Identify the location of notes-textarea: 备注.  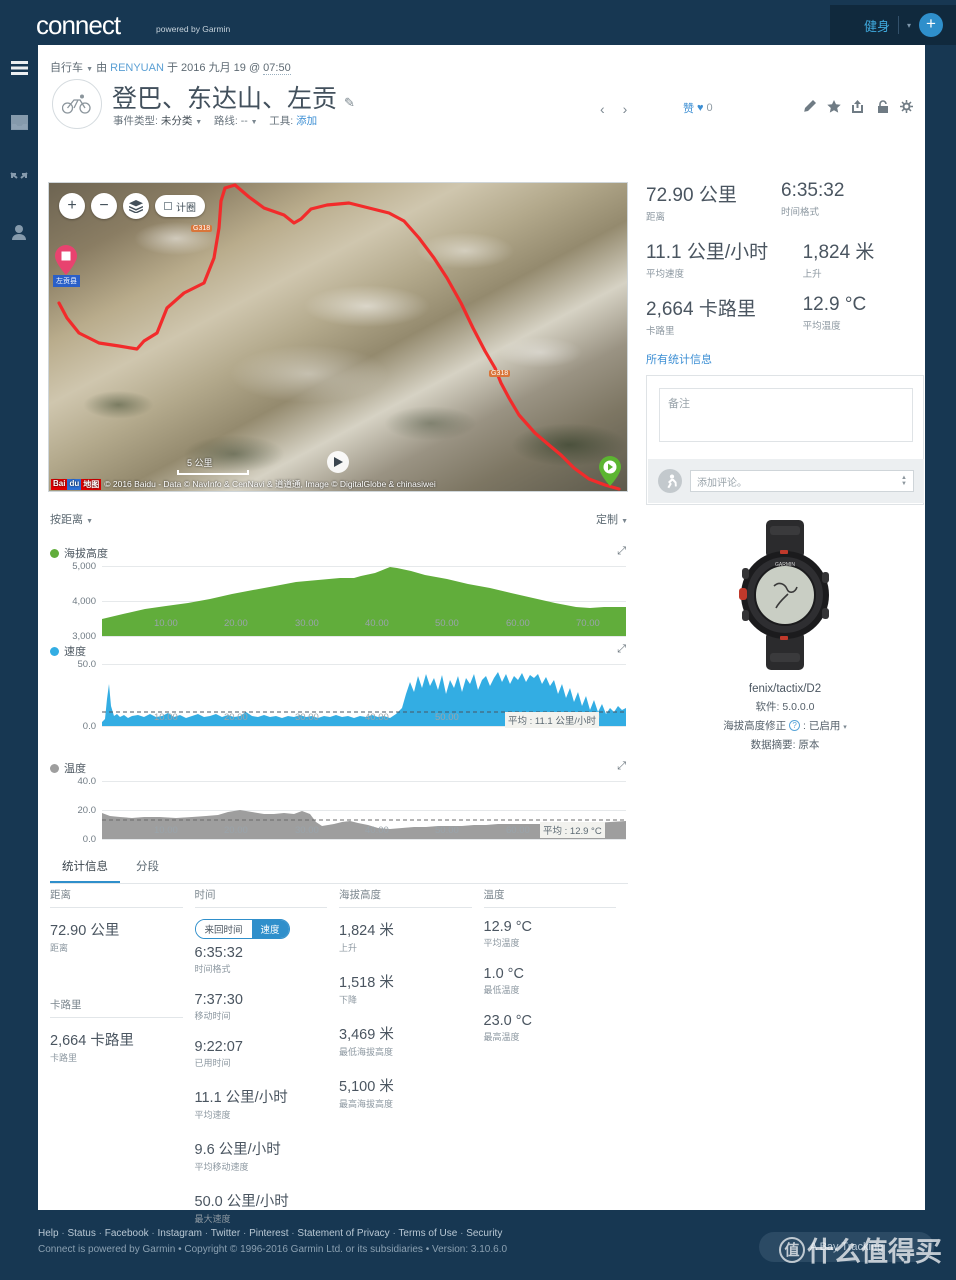
(786, 415).